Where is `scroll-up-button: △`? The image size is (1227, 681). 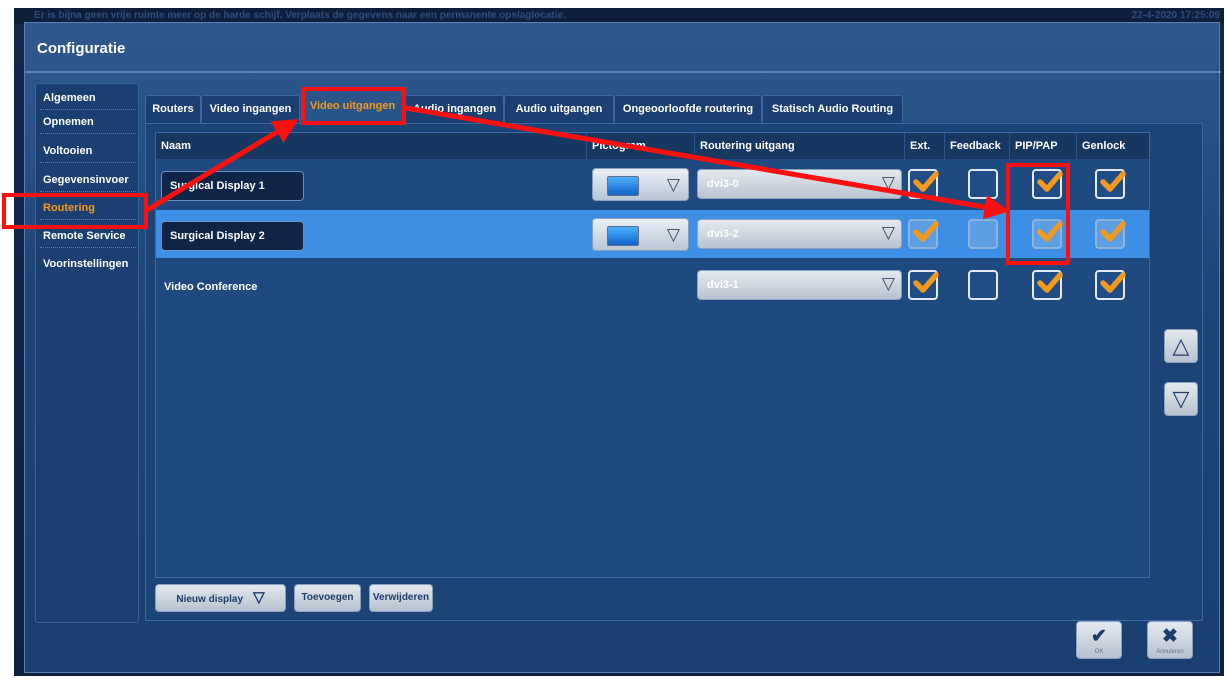 scroll-up-button: △ is located at coordinates (1181, 346).